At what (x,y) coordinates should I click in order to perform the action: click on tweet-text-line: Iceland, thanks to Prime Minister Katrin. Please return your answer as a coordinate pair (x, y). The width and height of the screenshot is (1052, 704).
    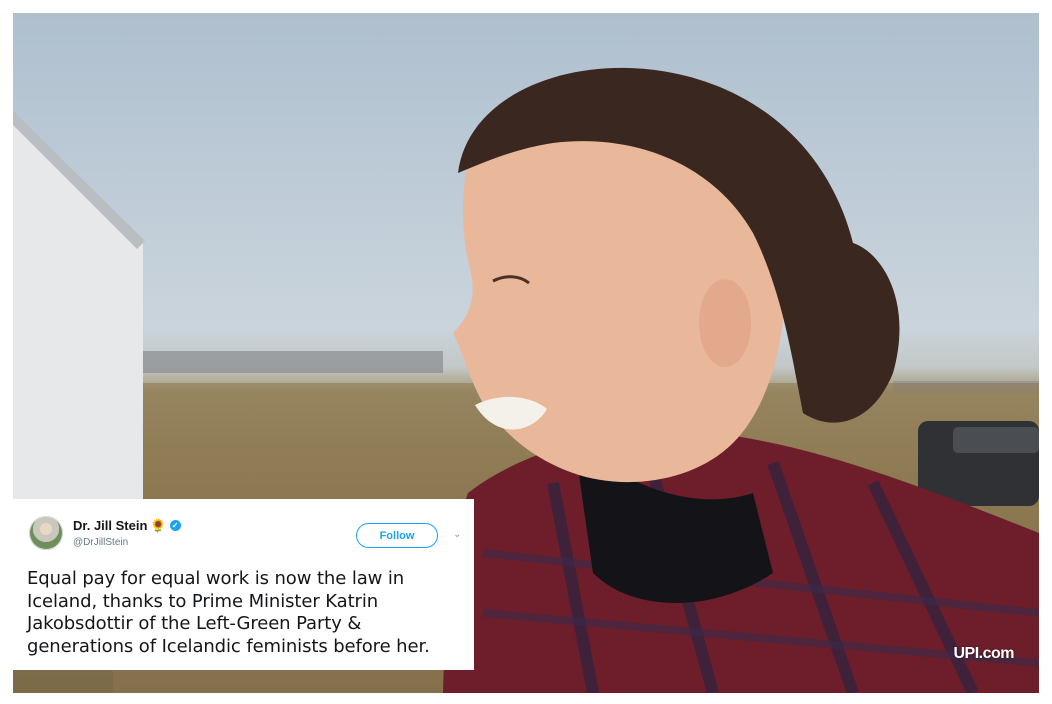
    Looking at the image, I should click on (203, 601).